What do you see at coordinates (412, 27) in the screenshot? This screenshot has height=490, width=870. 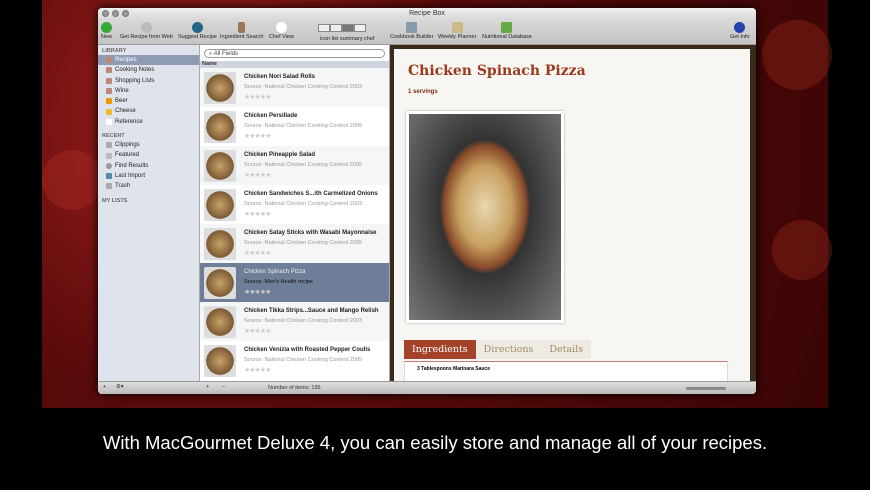 I see `book-icon` at bounding box center [412, 27].